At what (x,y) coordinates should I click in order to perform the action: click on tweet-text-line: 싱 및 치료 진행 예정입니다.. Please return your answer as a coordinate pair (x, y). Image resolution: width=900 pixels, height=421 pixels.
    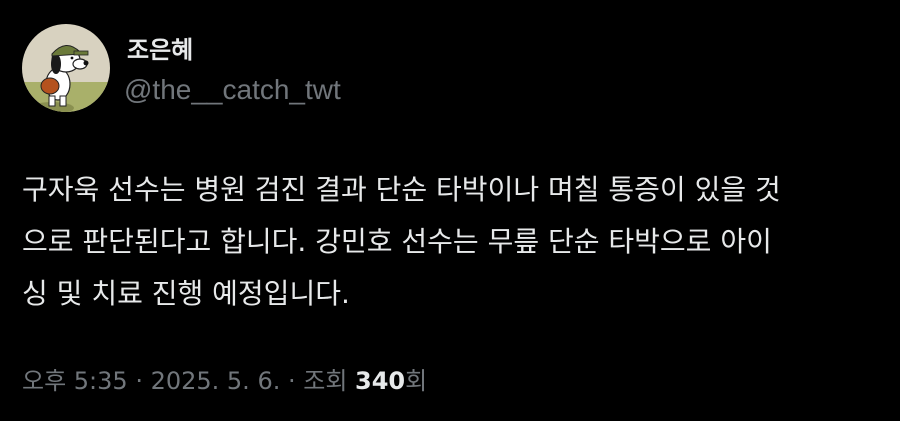
    Looking at the image, I should click on (186, 293).